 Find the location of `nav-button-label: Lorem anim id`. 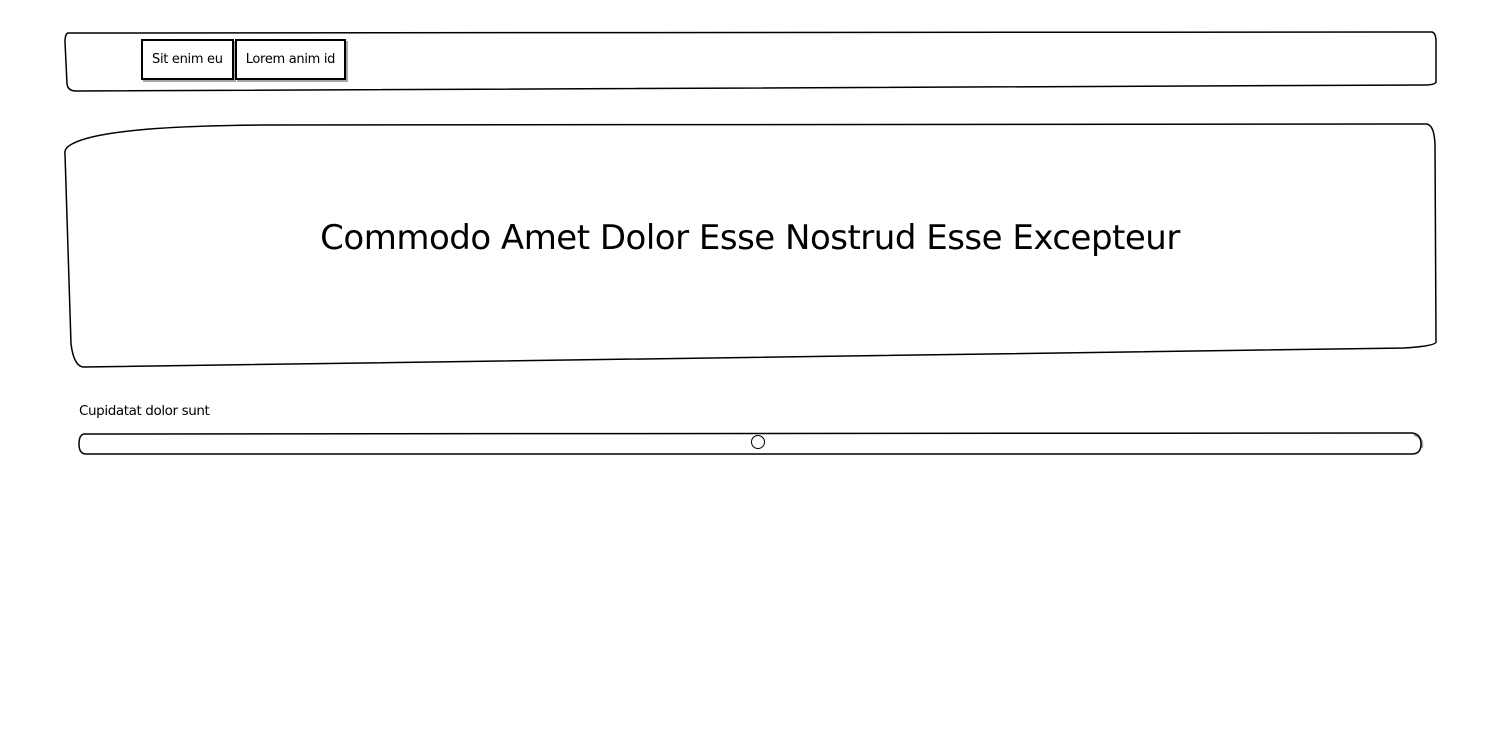

nav-button-label: Lorem anim id is located at coordinates (290, 59).